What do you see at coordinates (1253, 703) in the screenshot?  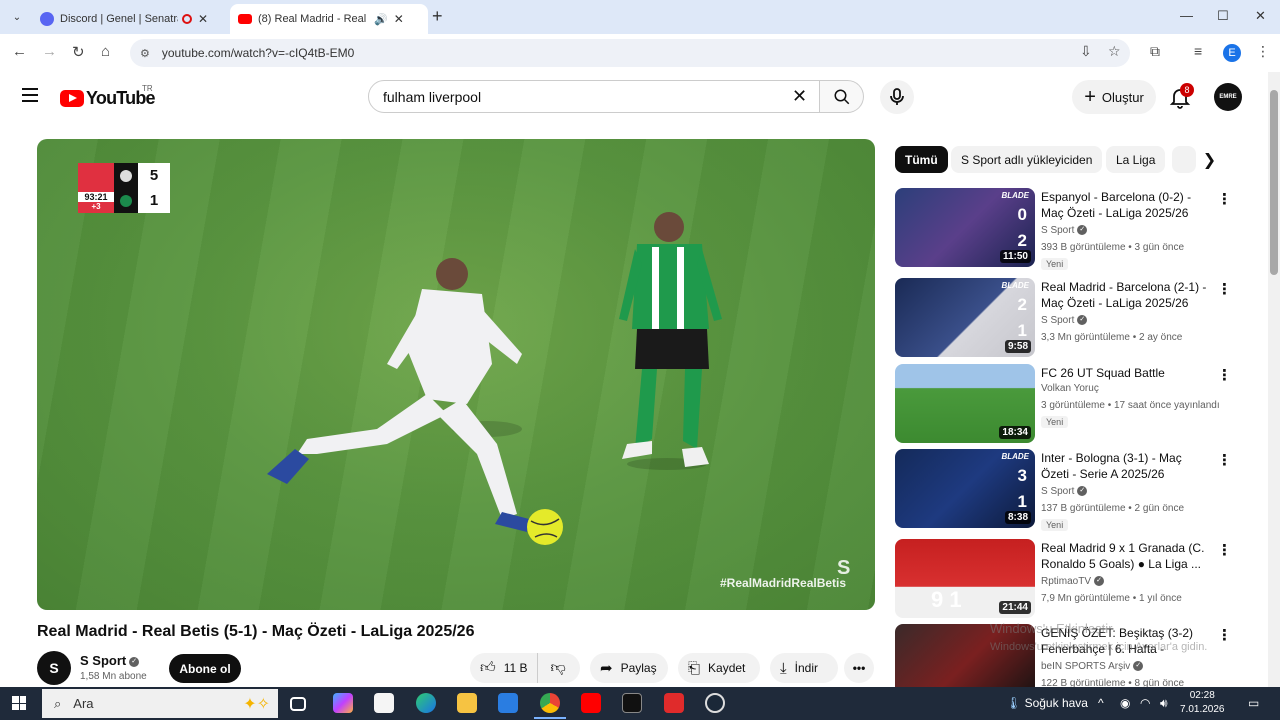 I see `notification-center-icon: ▭` at bounding box center [1253, 703].